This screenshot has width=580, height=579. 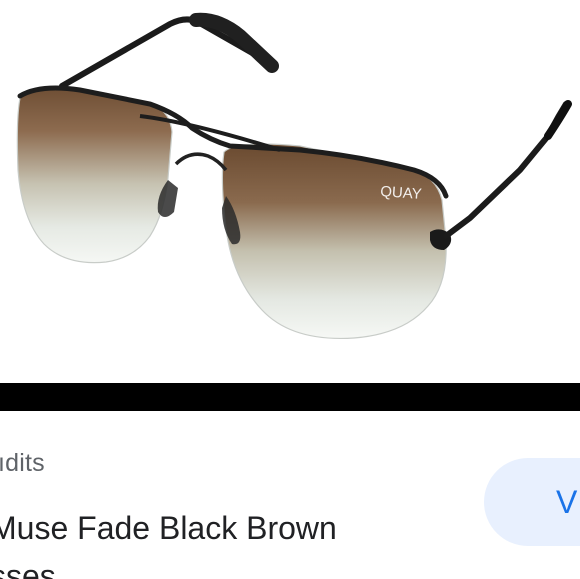 I want to click on left-lens, so click(x=94, y=175).